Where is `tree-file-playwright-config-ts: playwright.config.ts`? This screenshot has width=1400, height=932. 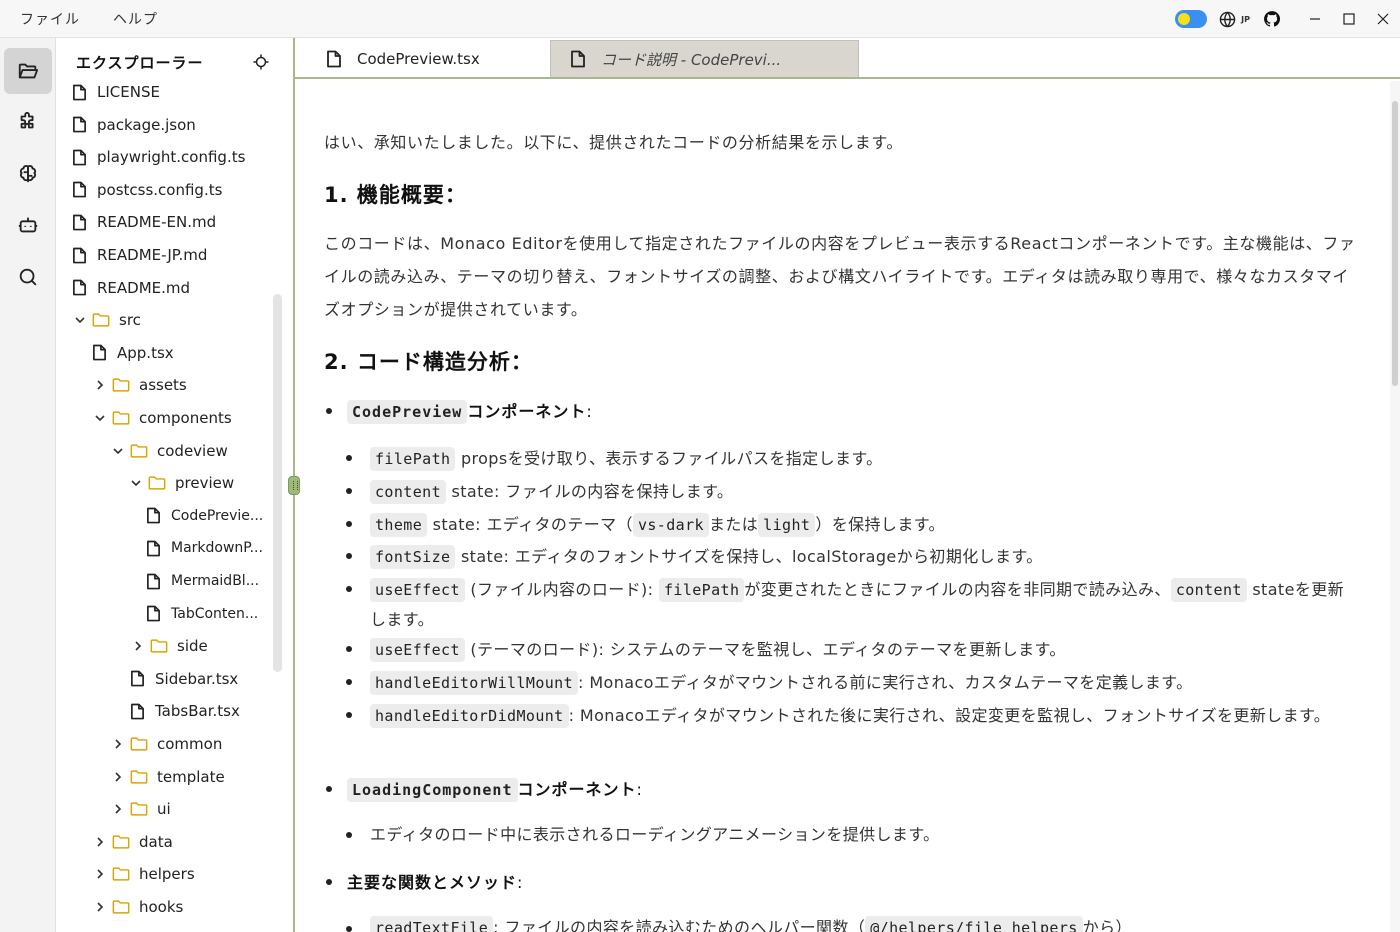
tree-file-playwright-config-ts: playwright.config.ts is located at coordinates (157, 157).